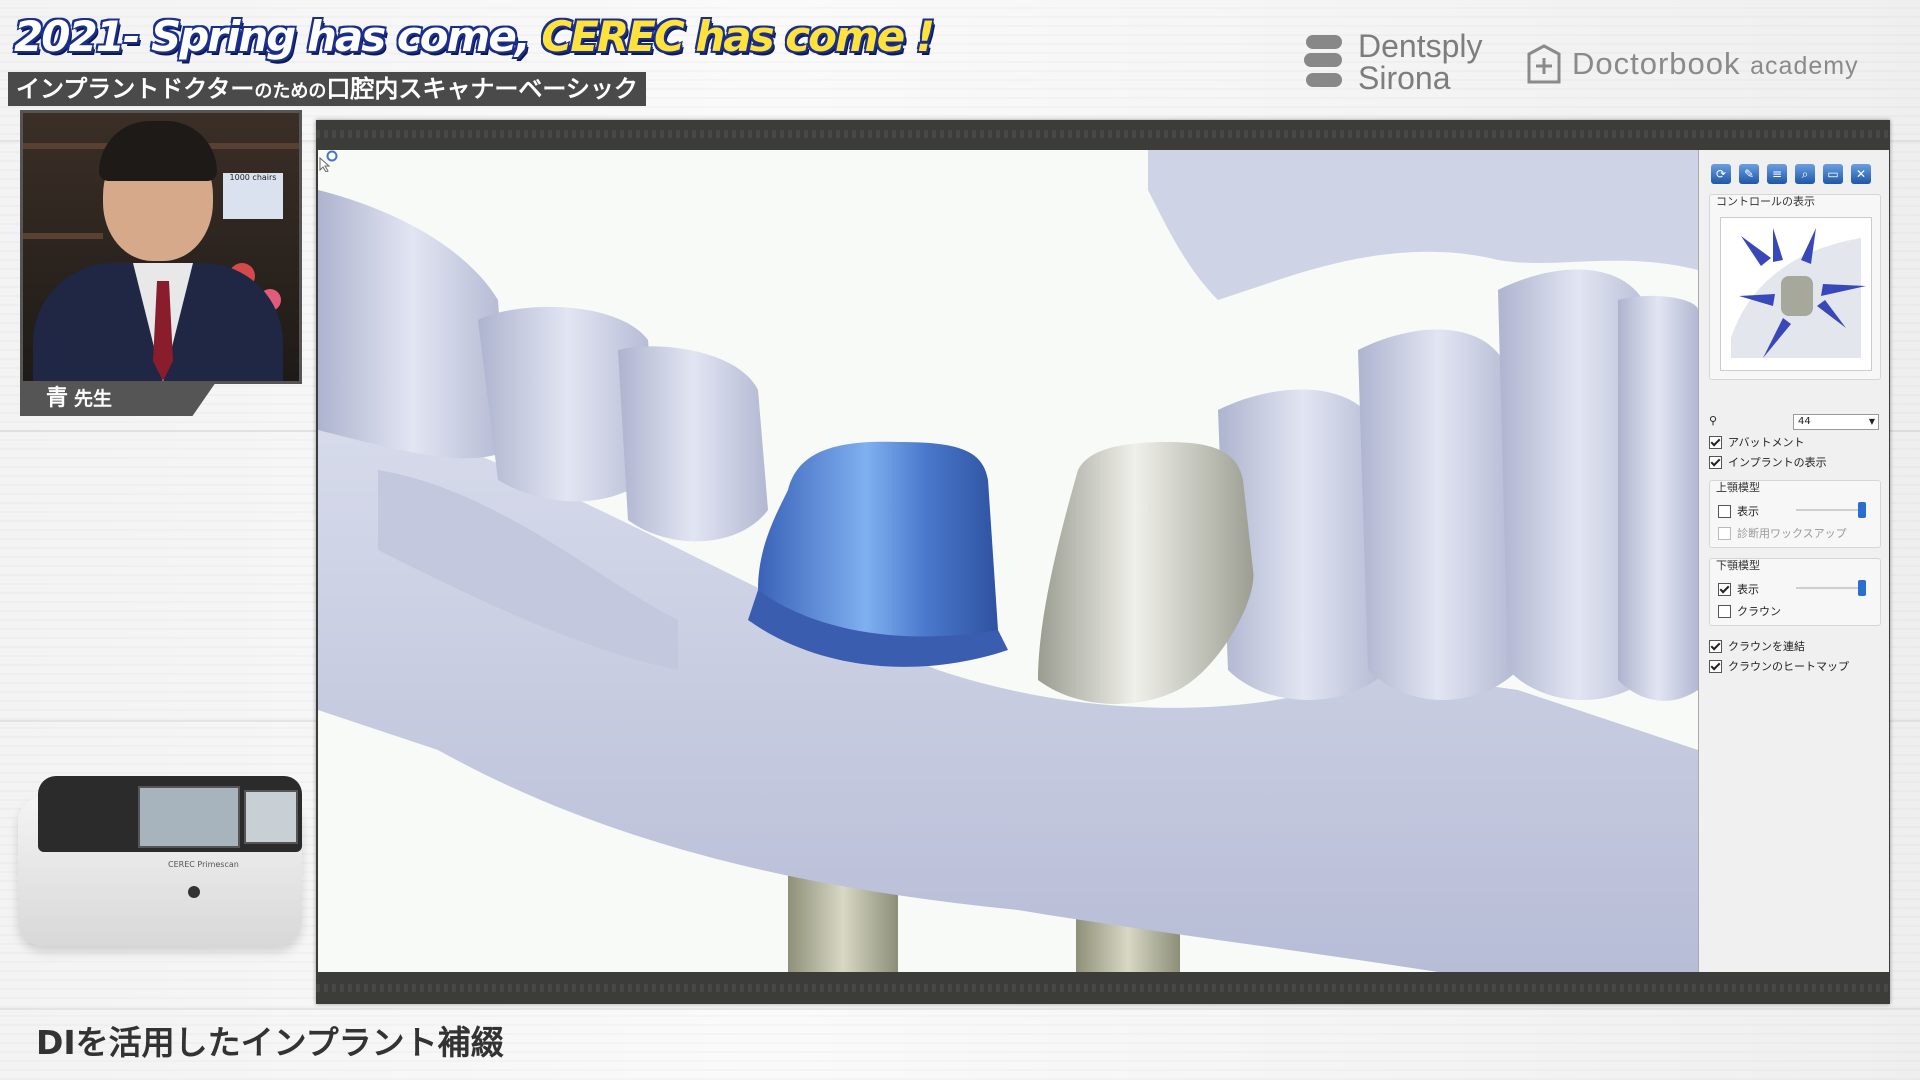 The width and height of the screenshot is (1920, 1080). Describe the element at coordinates (1805, 174) in the screenshot. I see `zoom-icon: ⌕` at that location.